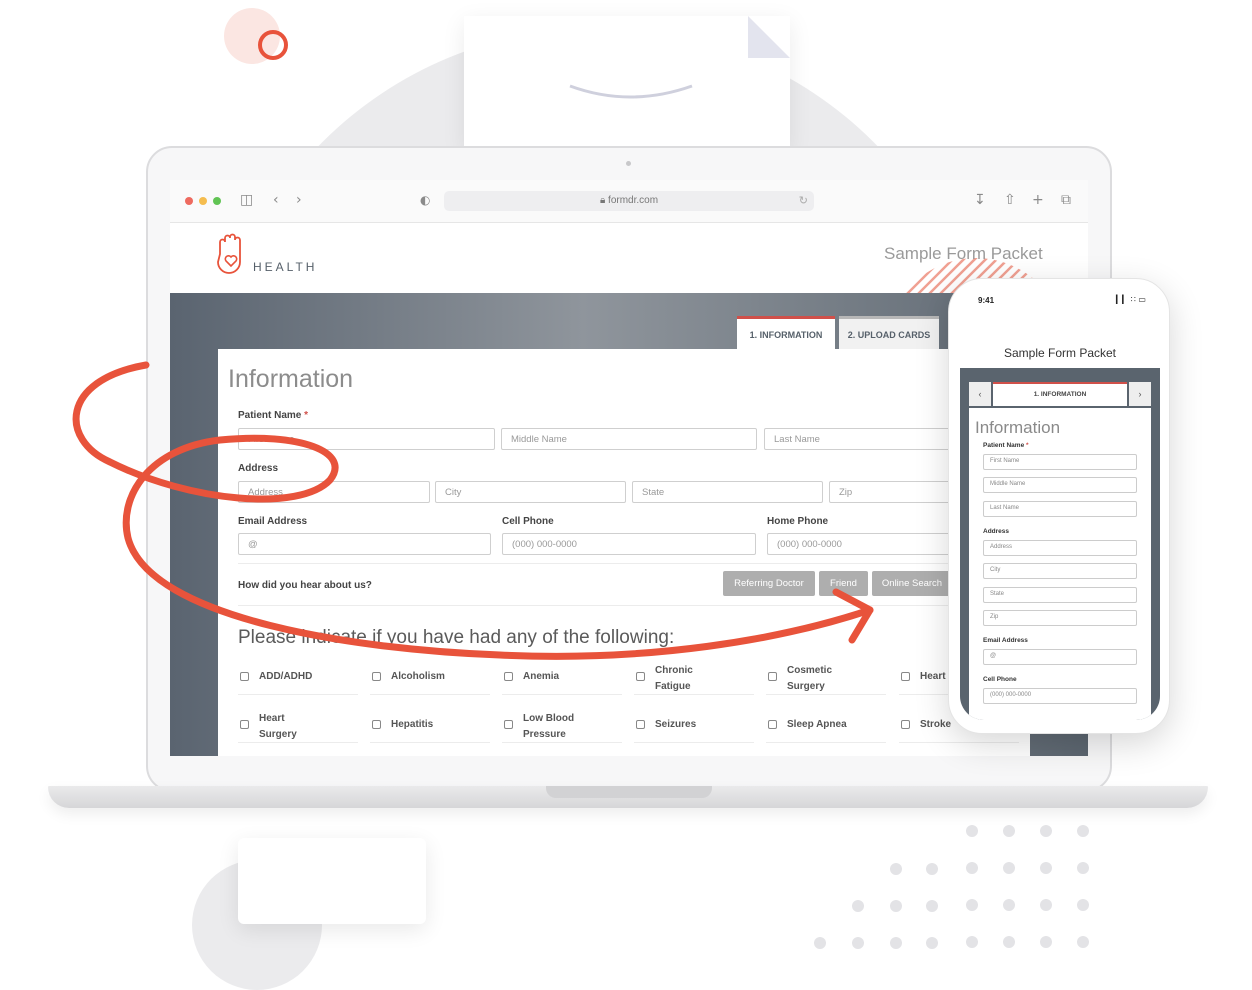 This screenshot has width=1252, height=990. What do you see at coordinates (1060, 299) in the screenshot?
I see `phone-notch` at bounding box center [1060, 299].